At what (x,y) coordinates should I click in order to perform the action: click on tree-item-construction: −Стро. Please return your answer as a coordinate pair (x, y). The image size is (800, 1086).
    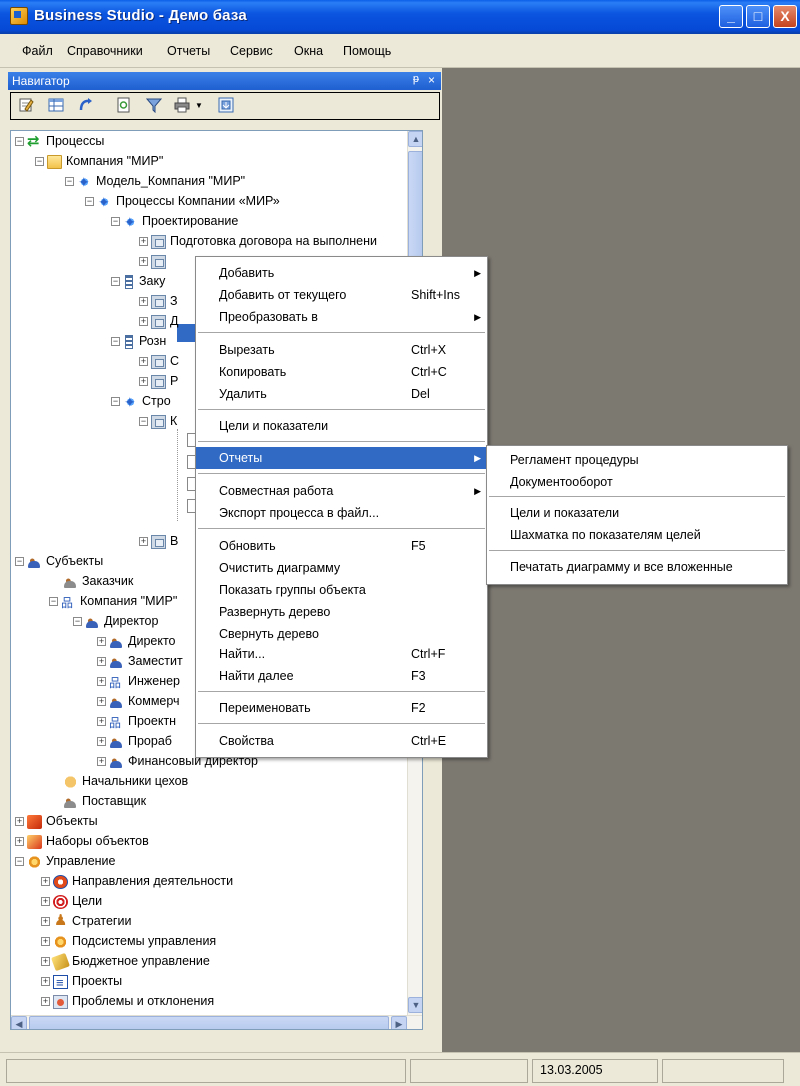
    Looking at the image, I should click on (141, 401).